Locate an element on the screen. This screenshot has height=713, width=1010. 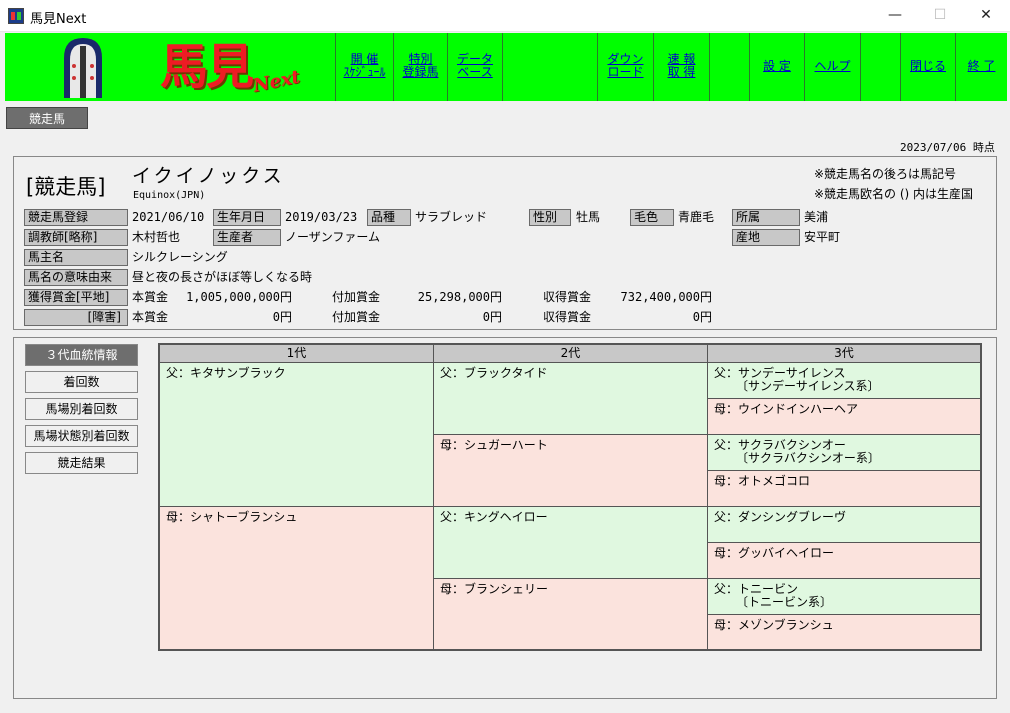
menu-help: ヘルプ is located at coordinates (832, 67).